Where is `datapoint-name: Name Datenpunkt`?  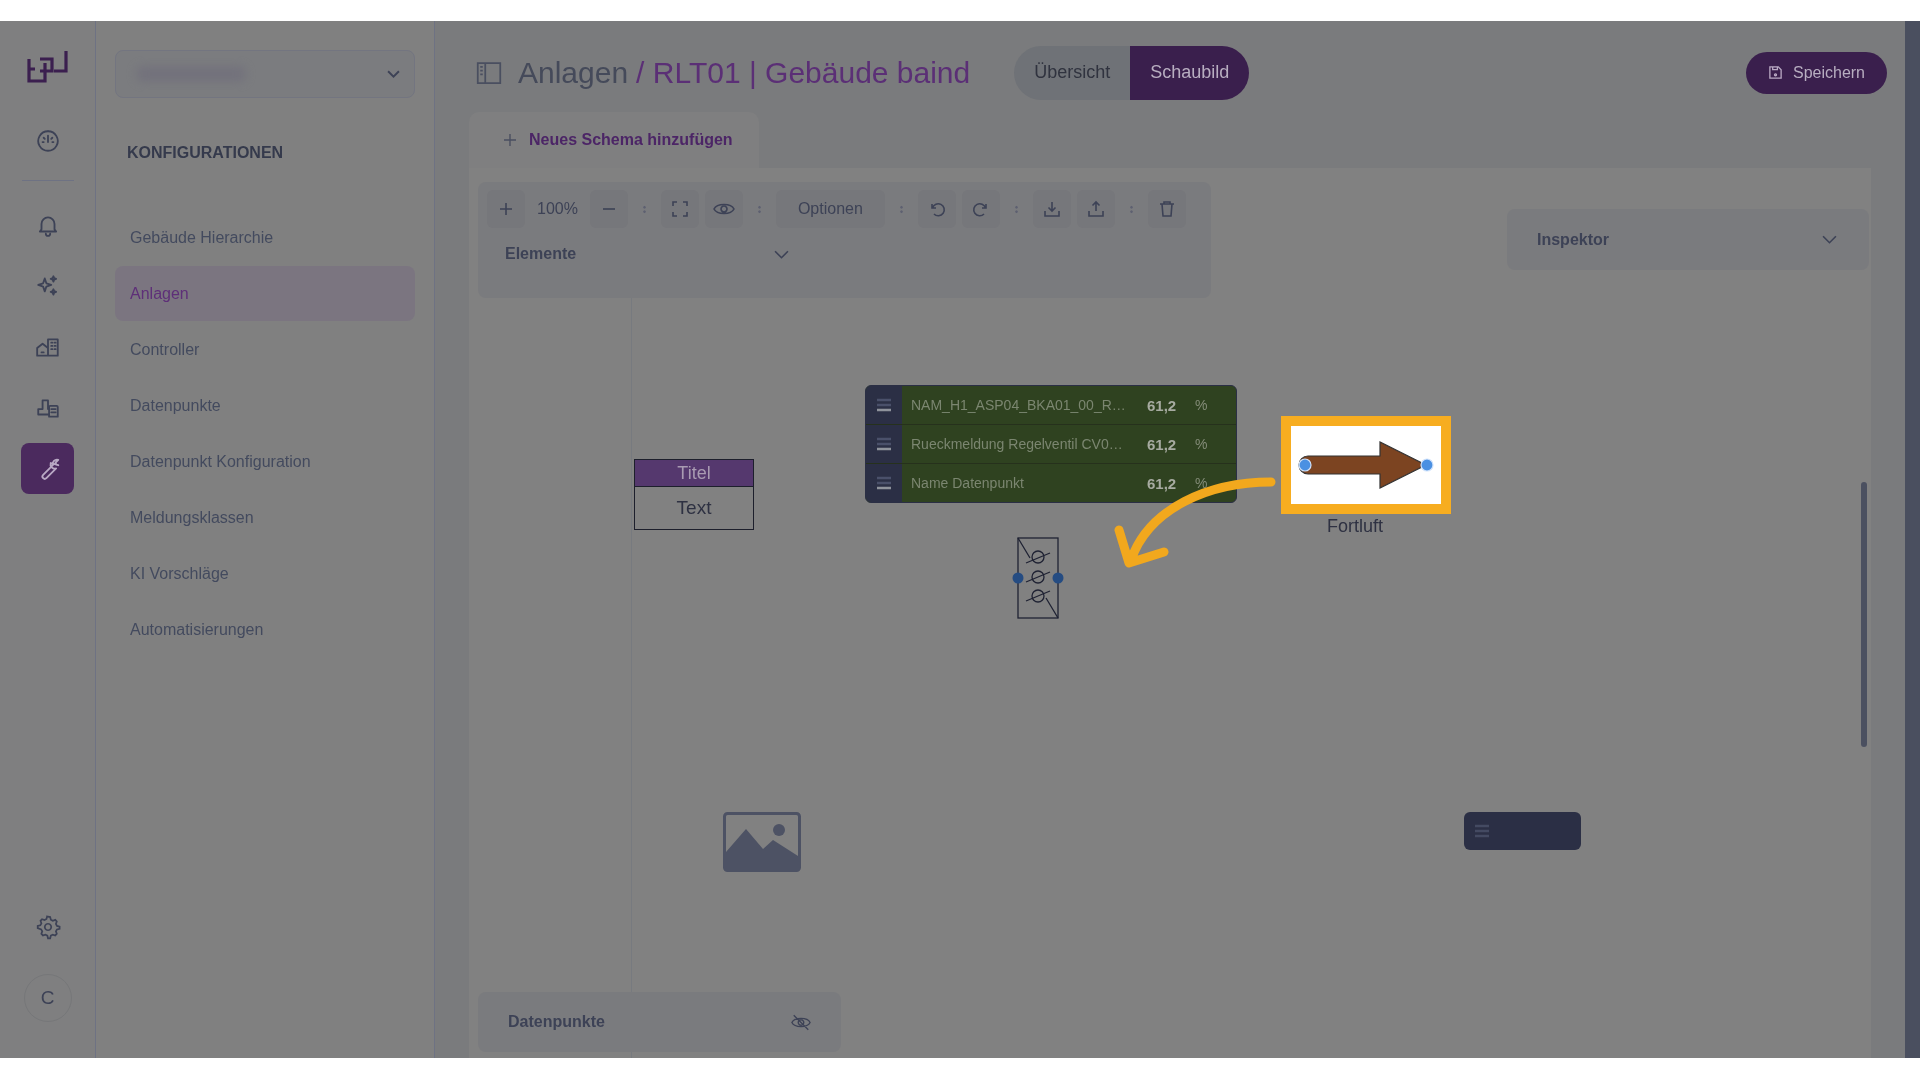
datapoint-name: Name Datenpunkt is located at coordinates (967, 483).